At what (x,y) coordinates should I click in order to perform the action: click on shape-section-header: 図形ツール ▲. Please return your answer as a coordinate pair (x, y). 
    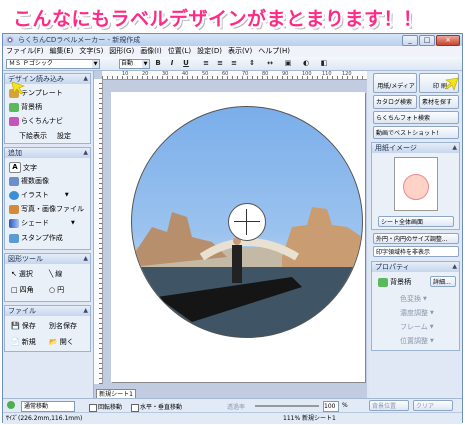
    Looking at the image, I should click on (47, 259).